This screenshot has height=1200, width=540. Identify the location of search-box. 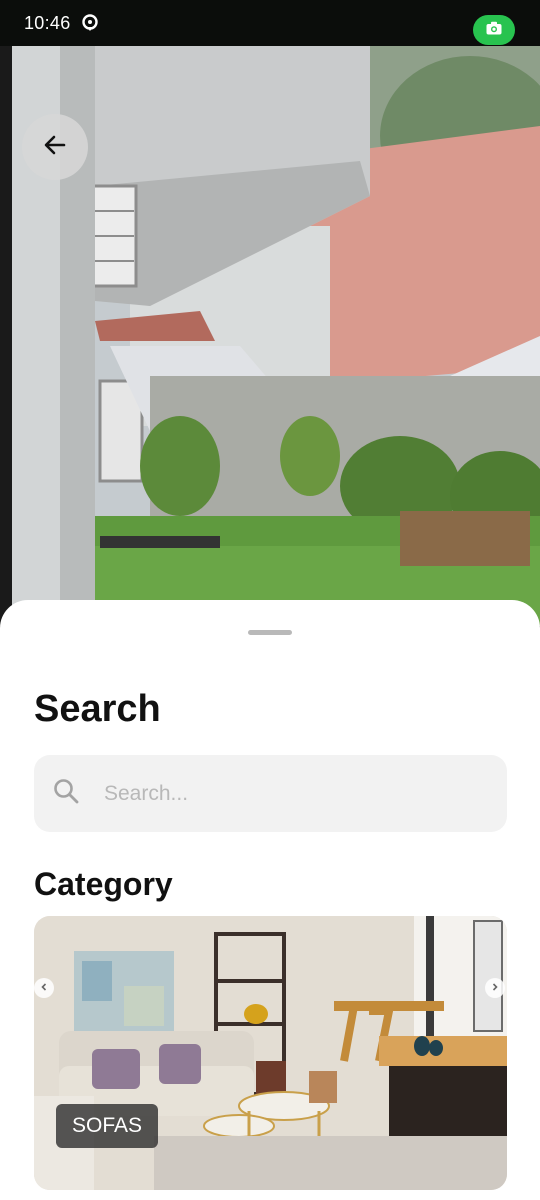
(270, 793).